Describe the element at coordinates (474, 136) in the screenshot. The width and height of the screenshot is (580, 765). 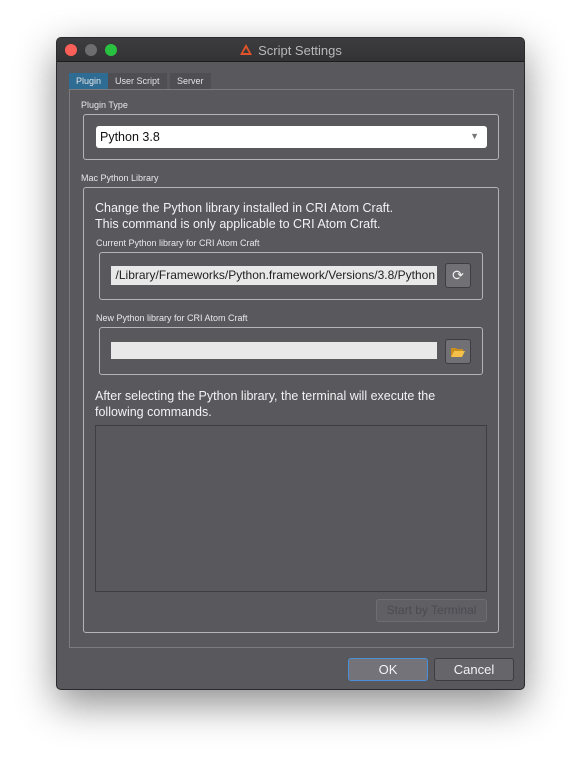
I see `chevron-down-icon: ▼` at that location.